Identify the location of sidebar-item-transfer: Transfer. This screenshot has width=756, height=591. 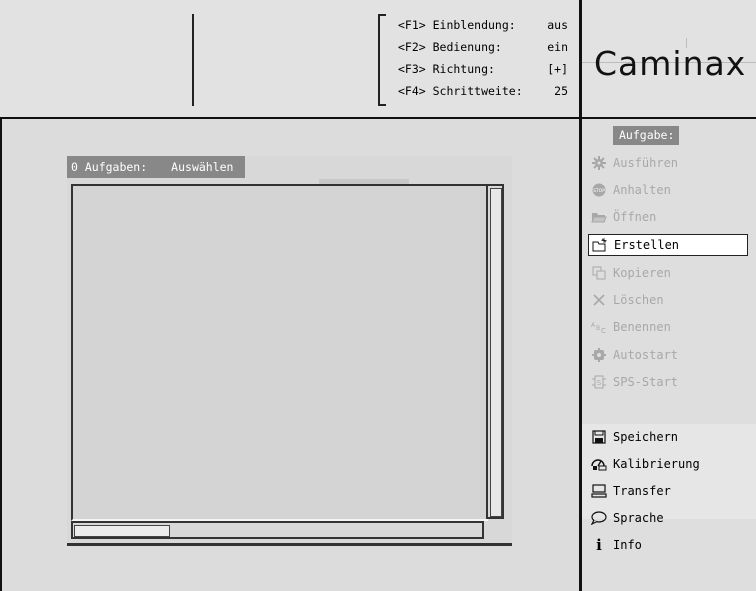
(670, 491).